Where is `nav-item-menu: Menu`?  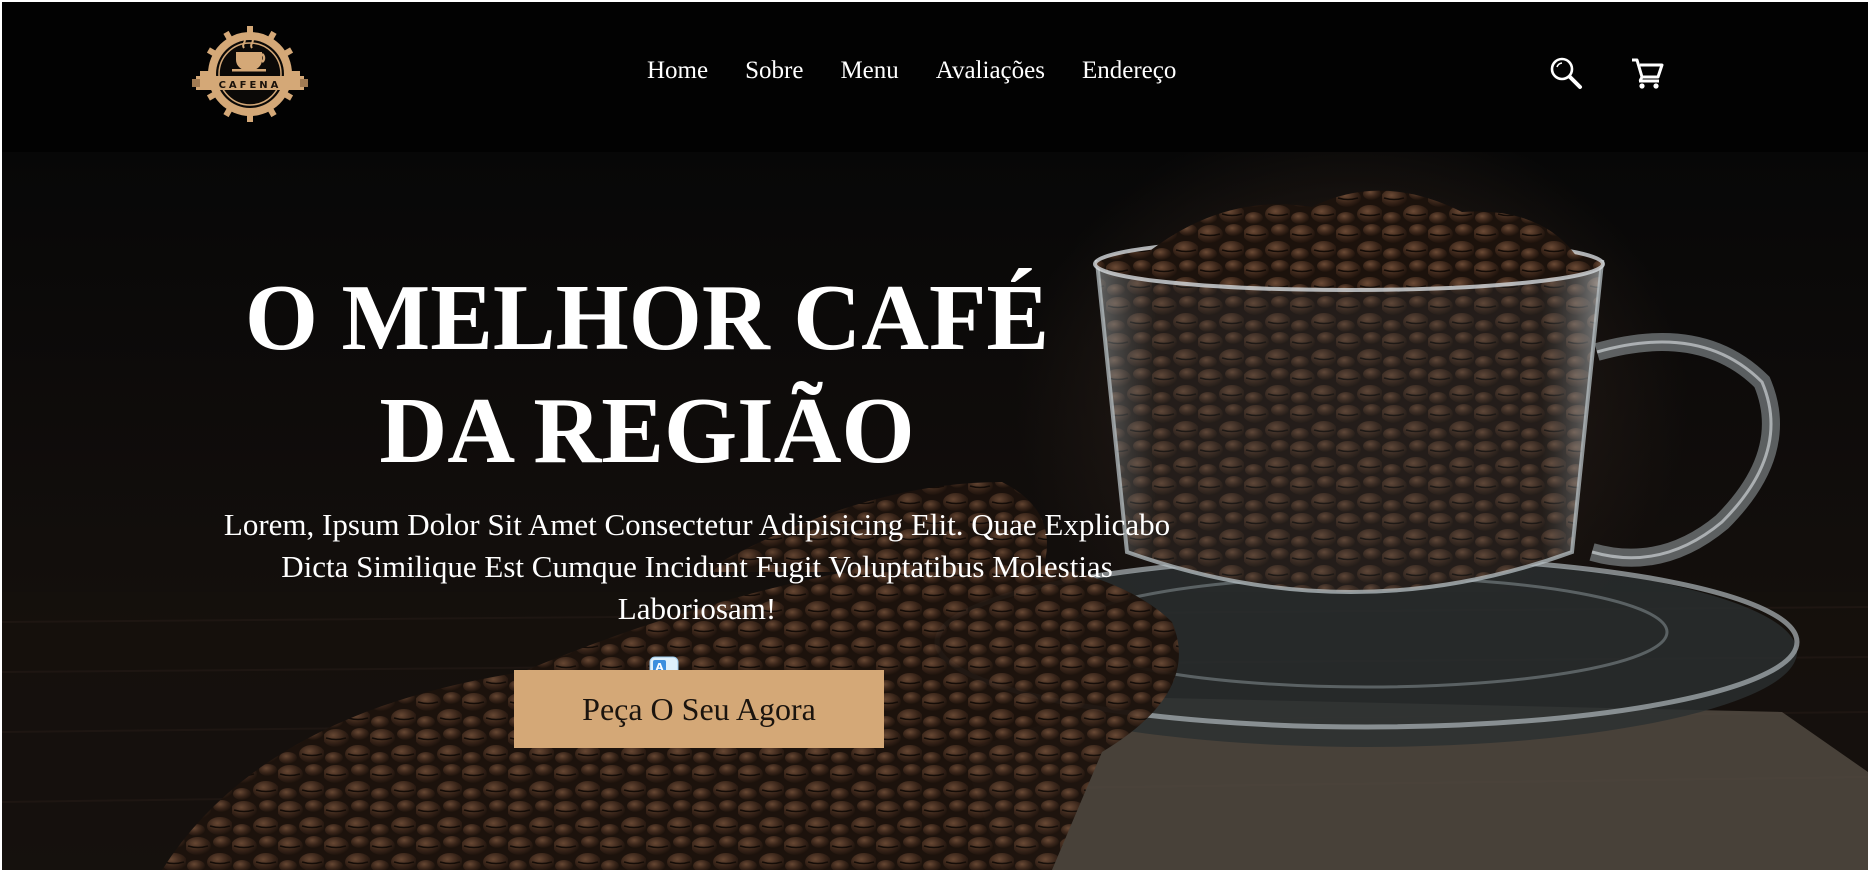
nav-item-menu: Menu is located at coordinates (869, 70).